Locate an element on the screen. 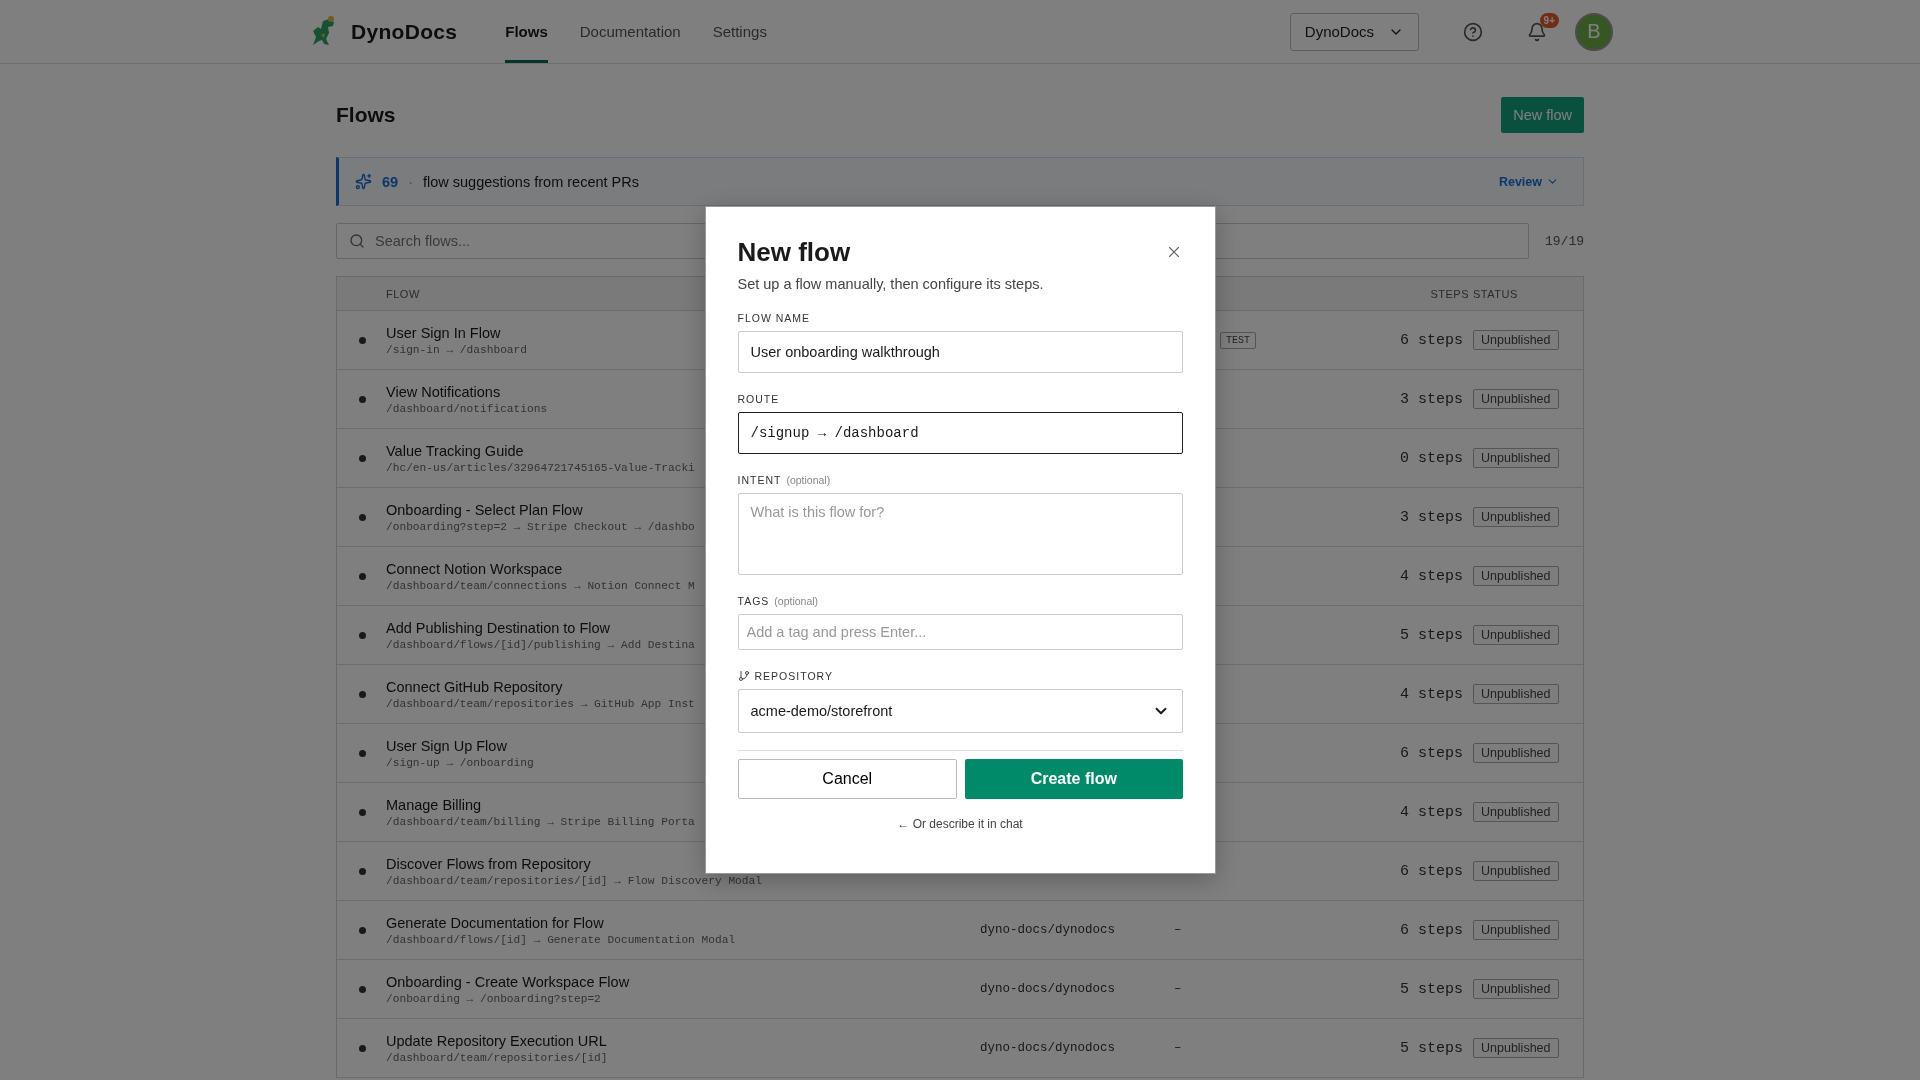  help-icon is located at coordinates (1473, 31).